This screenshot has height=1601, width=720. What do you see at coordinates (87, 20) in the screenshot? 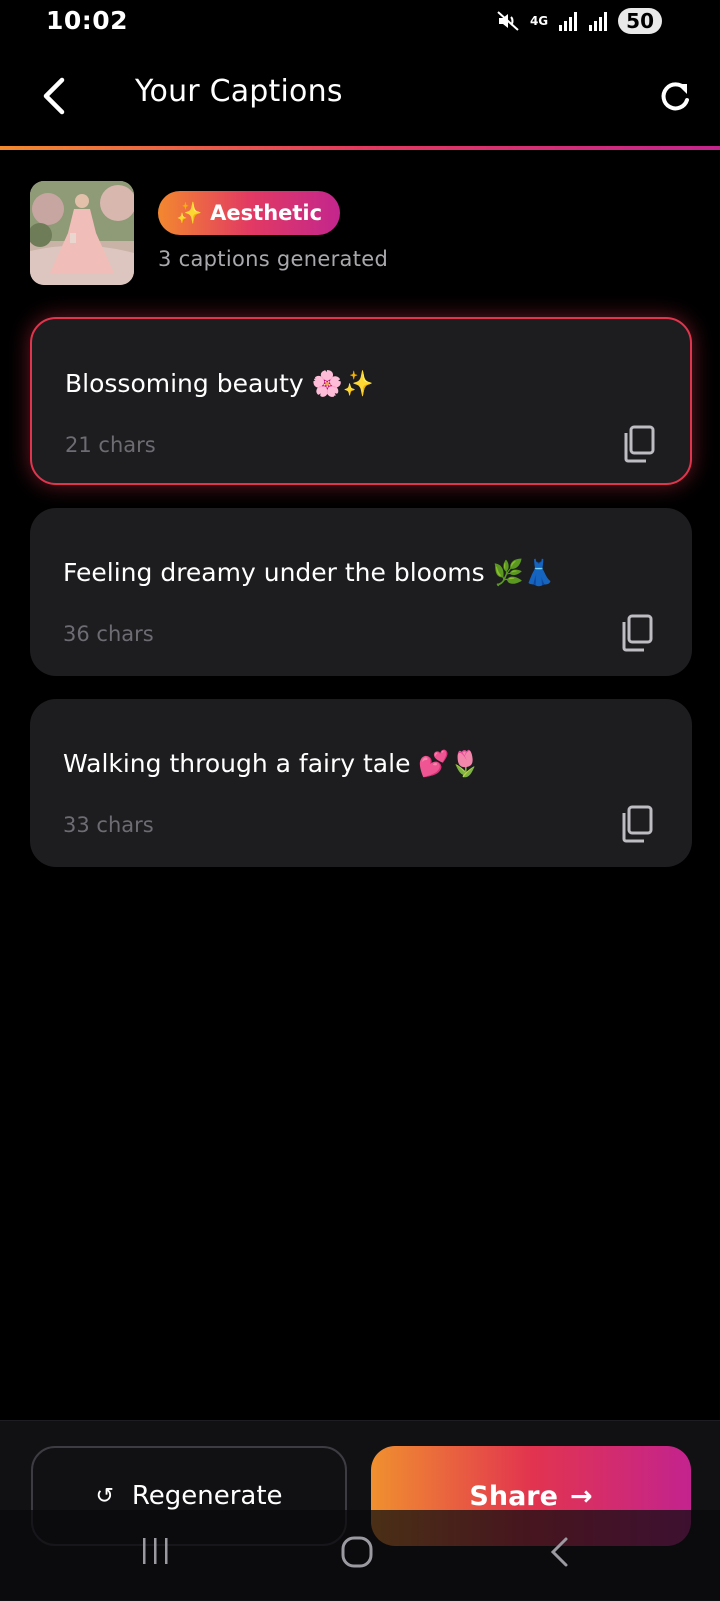
I see `status-time: 10:02` at bounding box center [87, 20].